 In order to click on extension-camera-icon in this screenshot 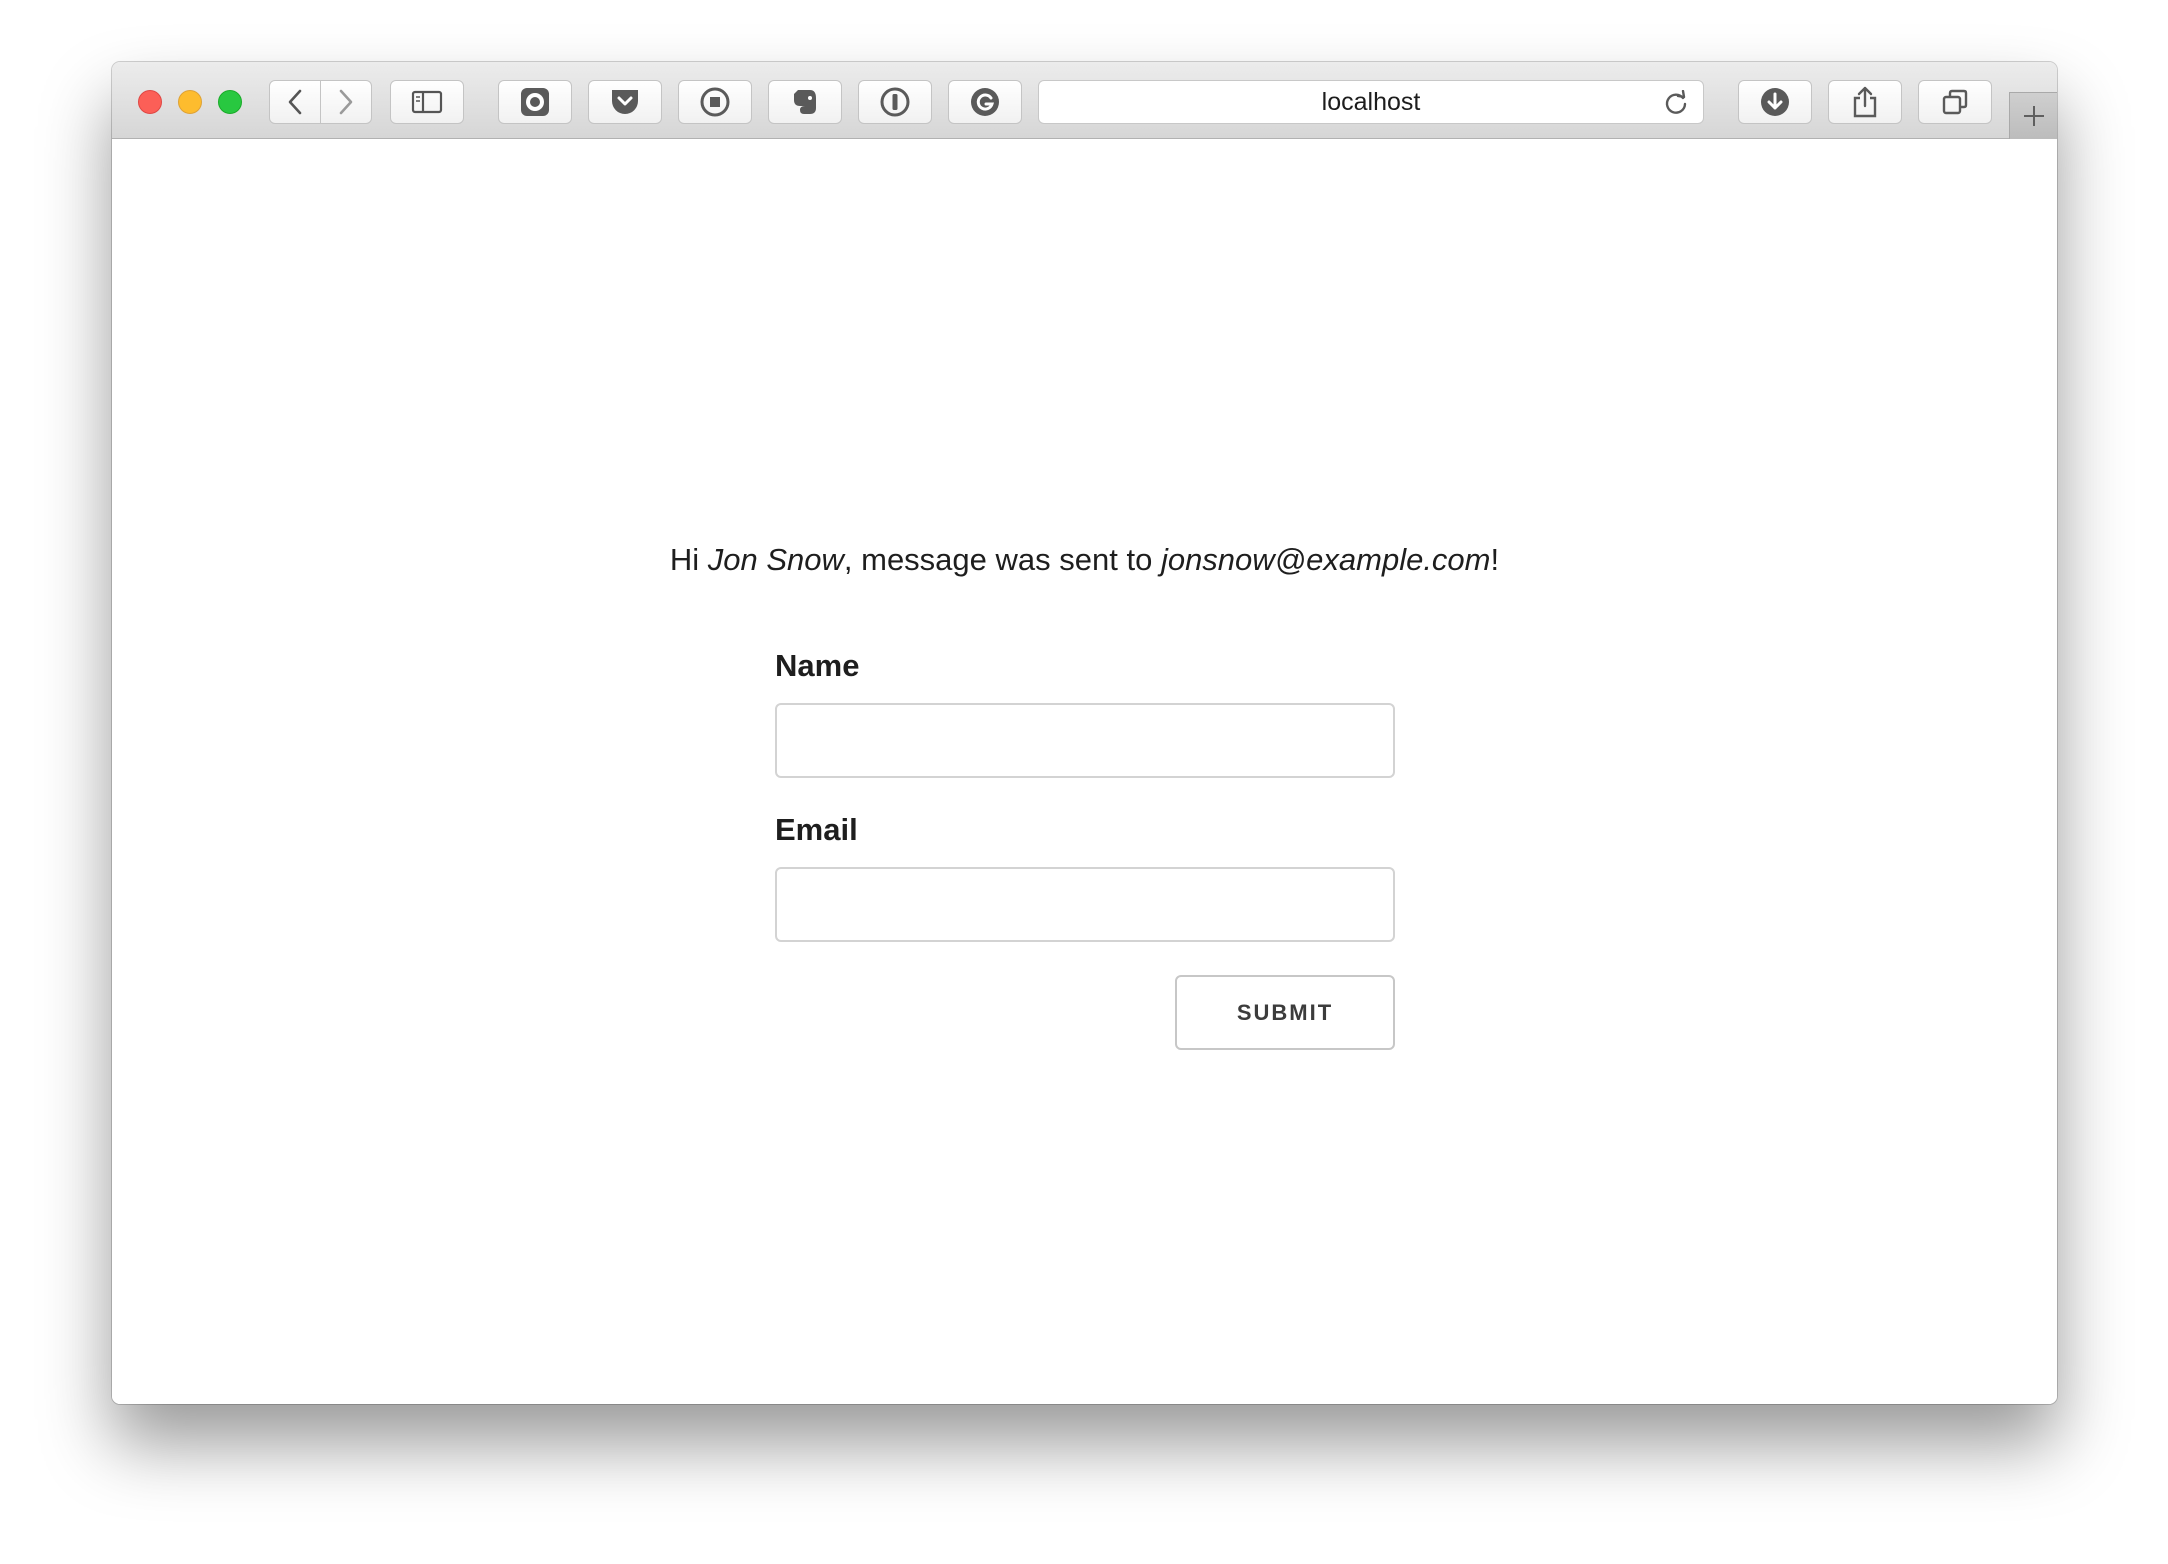, I will do `click(535, 102)`.